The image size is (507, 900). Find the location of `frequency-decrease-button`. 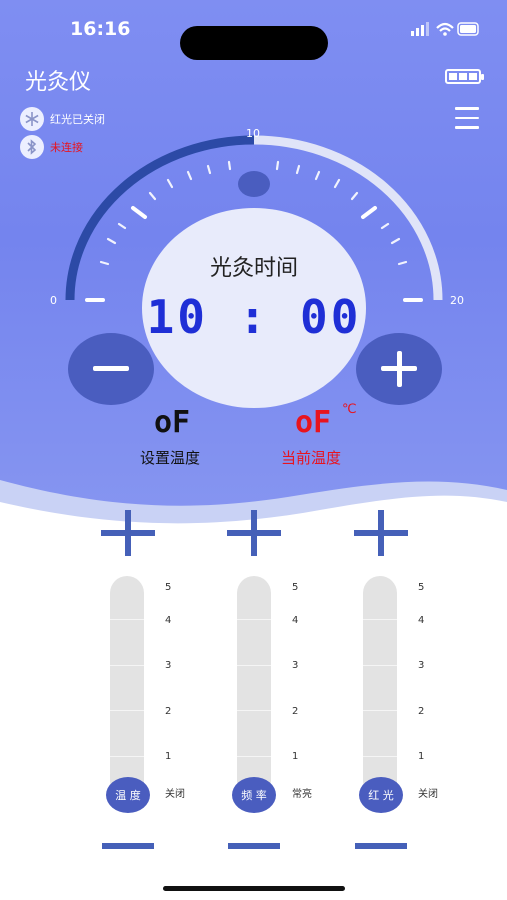

frequency-decrease-button is located at coordinates (254, 846).